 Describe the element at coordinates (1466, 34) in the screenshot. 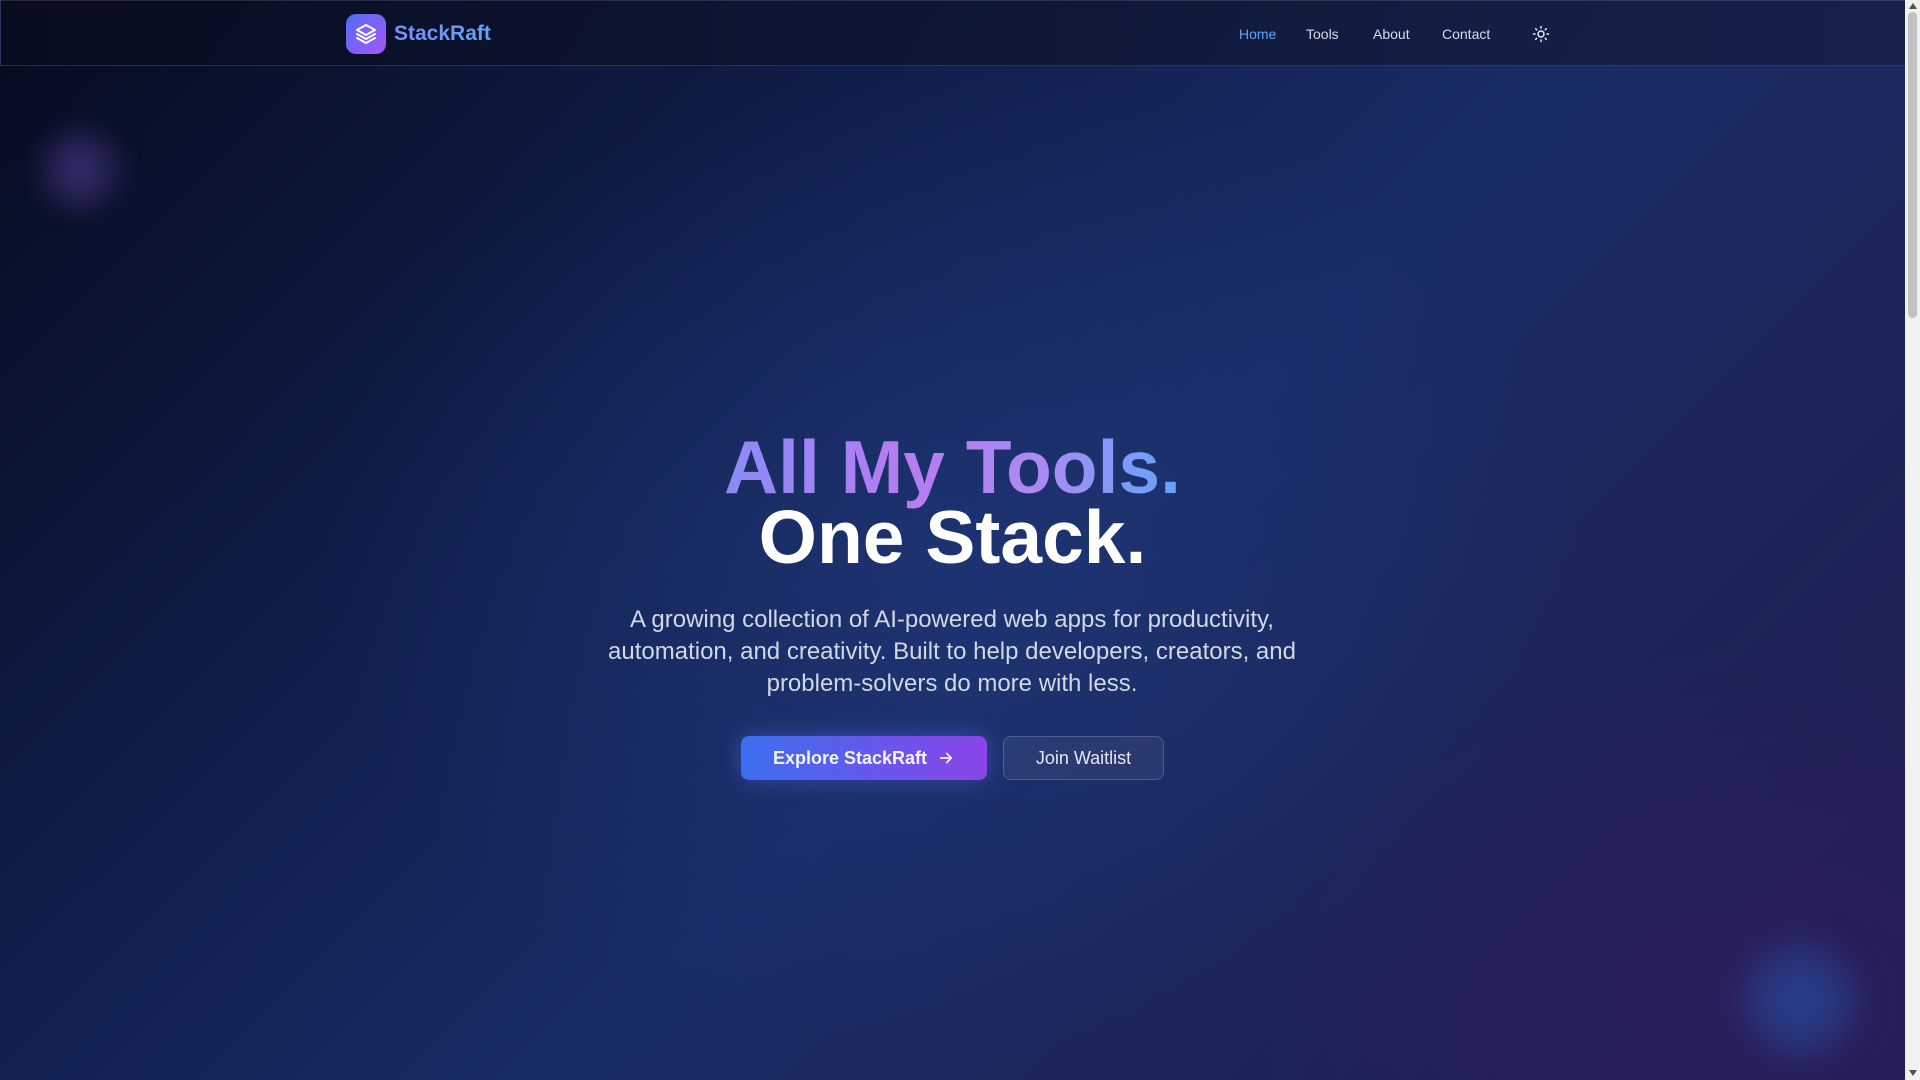

I see `nav-contact-link: Contact` at that location.